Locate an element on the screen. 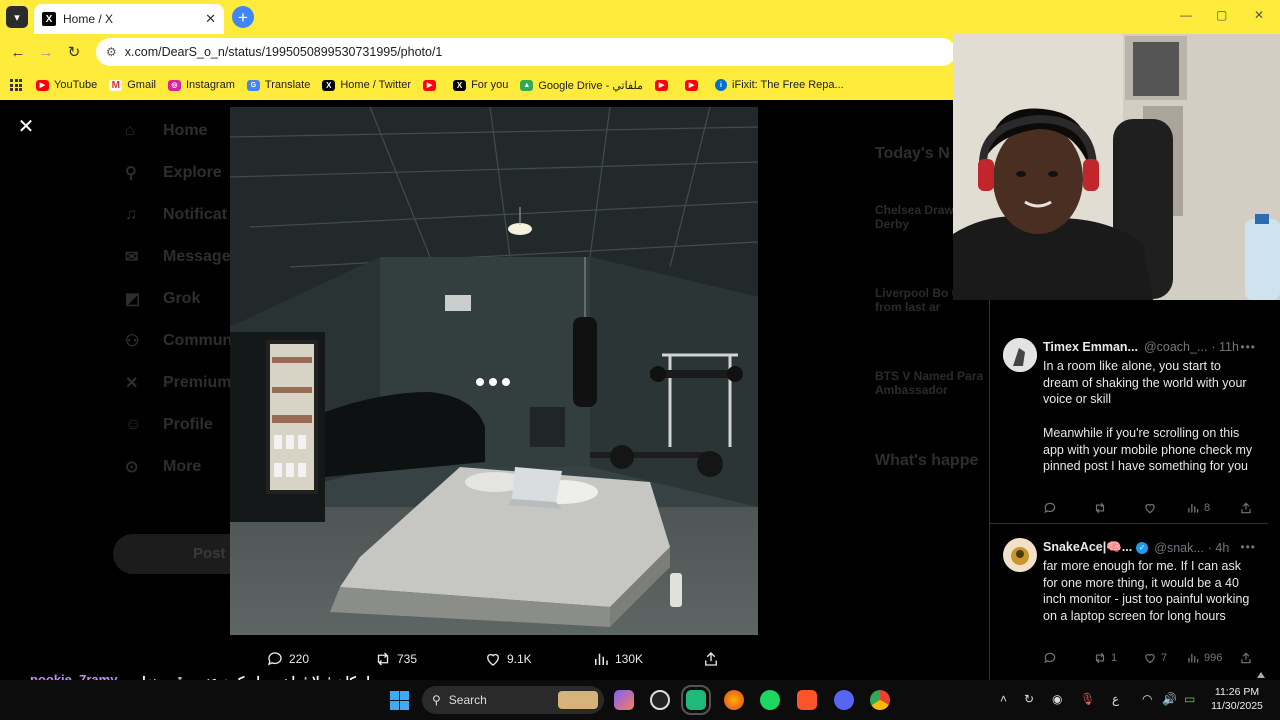 The width and height of the screenshot is (1280, 720). tray-app-icon: ◉ is located at coordinates (1057, 699).